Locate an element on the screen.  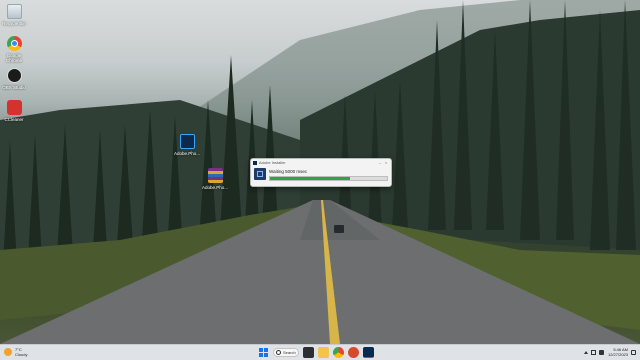
photoshop-icon is located at coordinates (187, 141).